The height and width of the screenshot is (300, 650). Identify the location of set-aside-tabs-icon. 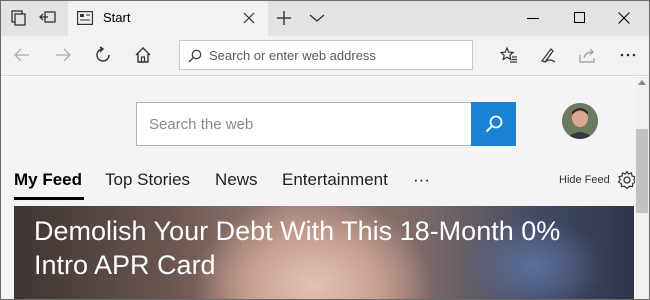
(48, 18).